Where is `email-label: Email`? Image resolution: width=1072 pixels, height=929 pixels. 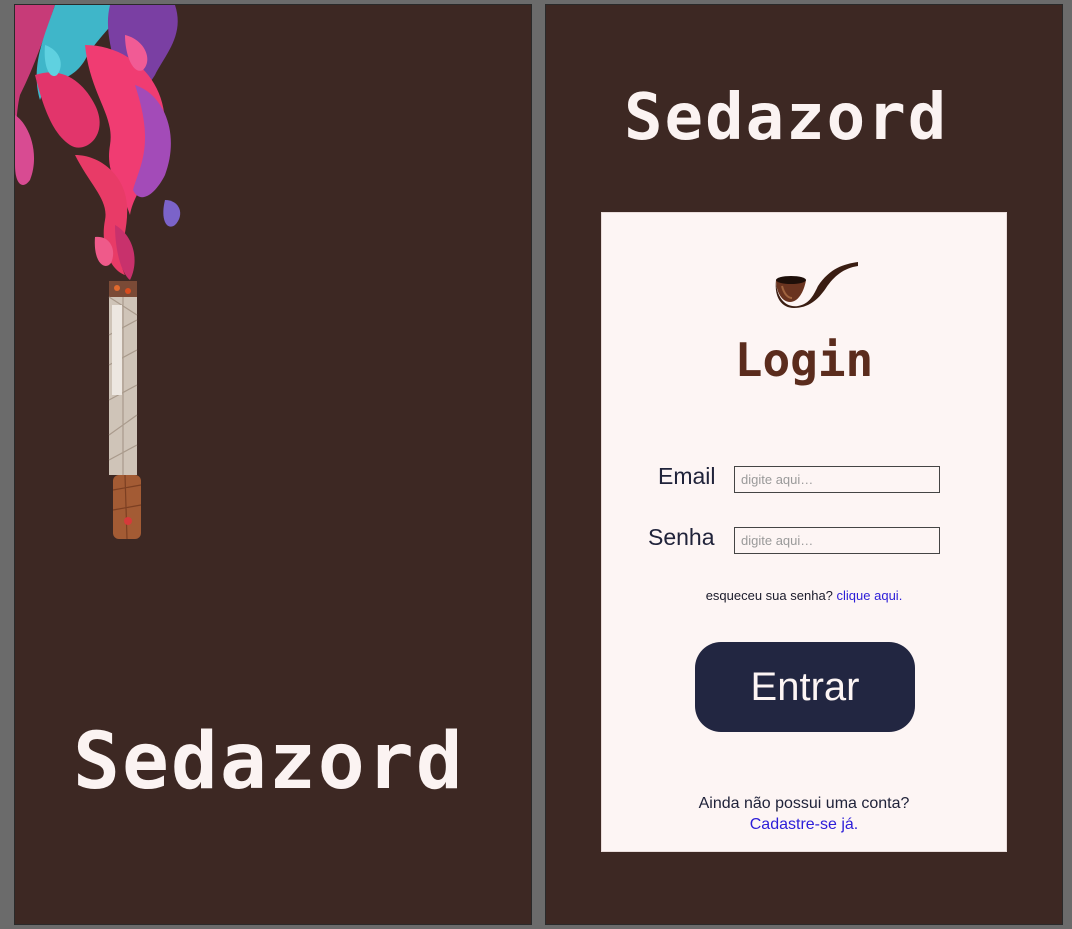 email-label: Email is located at coordinates (687, 476).